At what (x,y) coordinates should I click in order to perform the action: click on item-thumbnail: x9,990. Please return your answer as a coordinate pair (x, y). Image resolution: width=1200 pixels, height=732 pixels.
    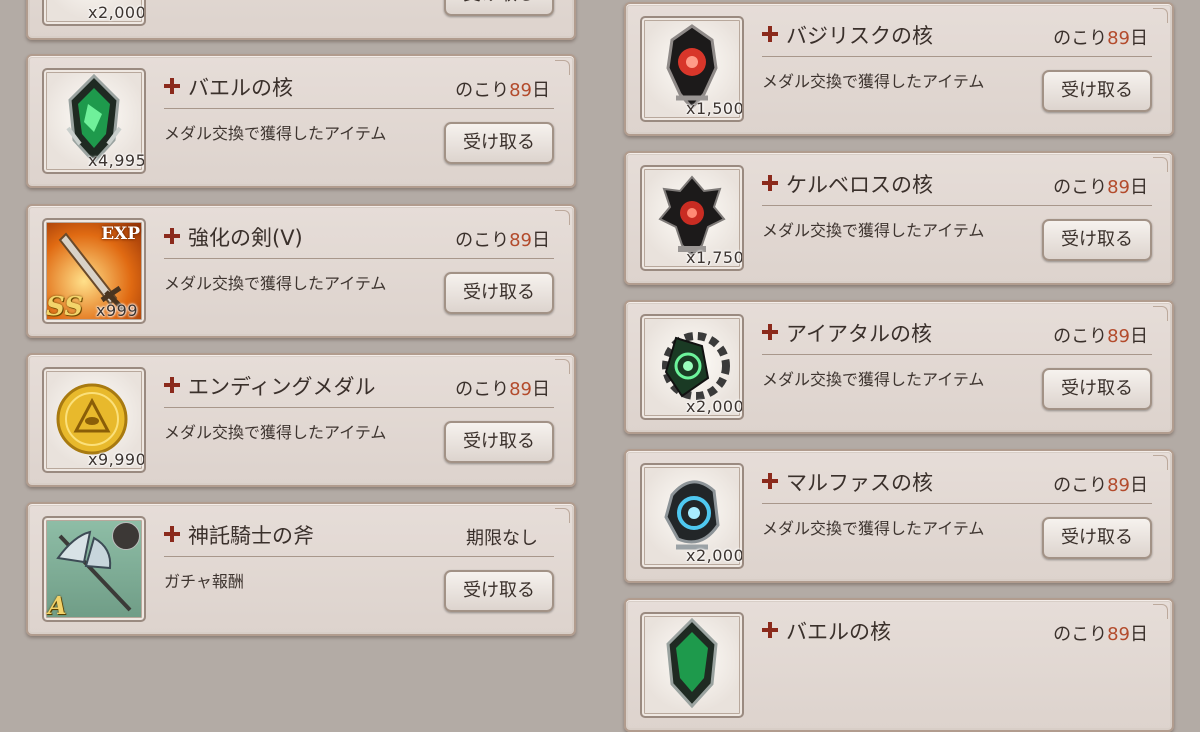
    Looking at the image, I should click on (94, 420).